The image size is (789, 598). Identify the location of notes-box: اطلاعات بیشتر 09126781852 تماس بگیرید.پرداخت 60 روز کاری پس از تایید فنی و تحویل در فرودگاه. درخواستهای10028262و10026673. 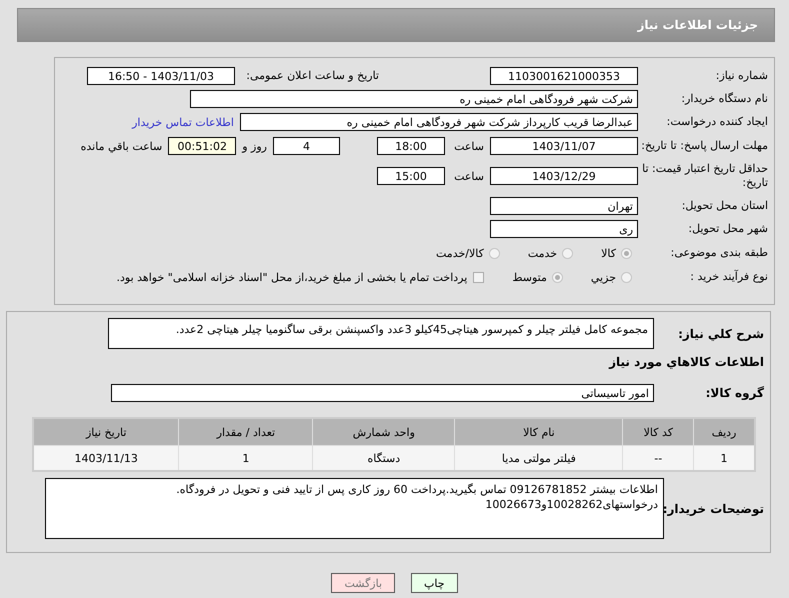
(354, 508).